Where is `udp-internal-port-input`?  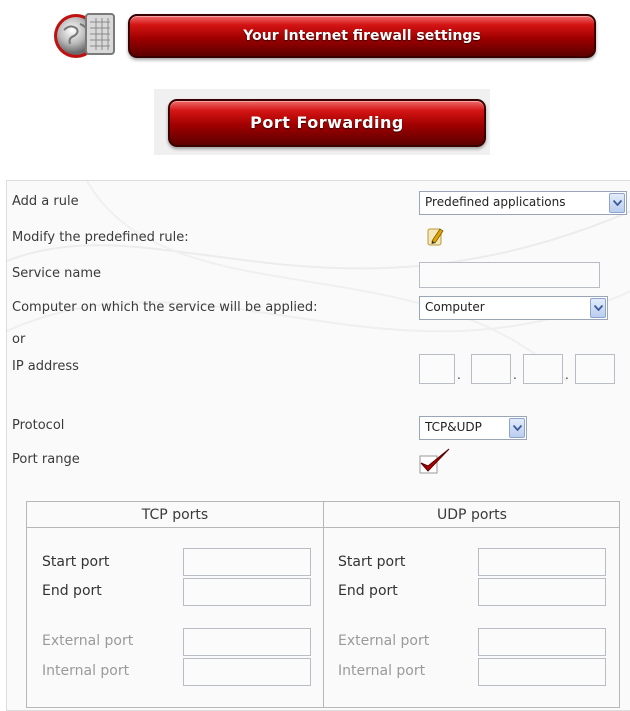 udp-internal-port-input is located at coordinates (542, 672).